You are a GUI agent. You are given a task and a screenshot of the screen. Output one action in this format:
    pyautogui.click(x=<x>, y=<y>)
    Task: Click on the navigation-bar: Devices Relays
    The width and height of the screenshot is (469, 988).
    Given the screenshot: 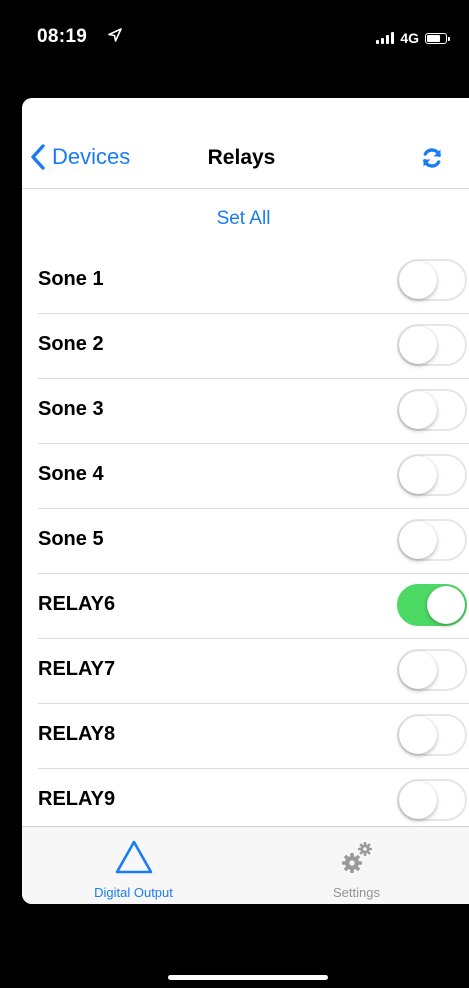 What is the action you would take?
    pyautogui.click(x=245, y=161)
    